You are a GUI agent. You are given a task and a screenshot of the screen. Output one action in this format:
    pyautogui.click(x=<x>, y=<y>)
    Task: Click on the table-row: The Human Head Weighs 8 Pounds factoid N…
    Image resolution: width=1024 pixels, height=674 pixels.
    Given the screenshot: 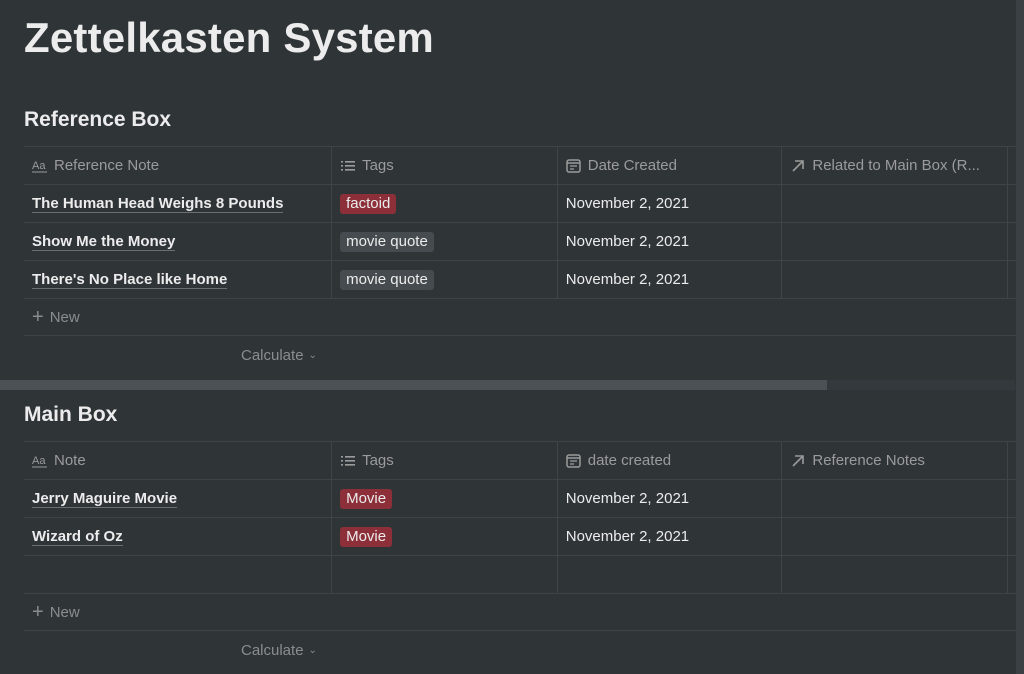 What is the action you would take?
    pyautogui.click(x=524, y=204)
    